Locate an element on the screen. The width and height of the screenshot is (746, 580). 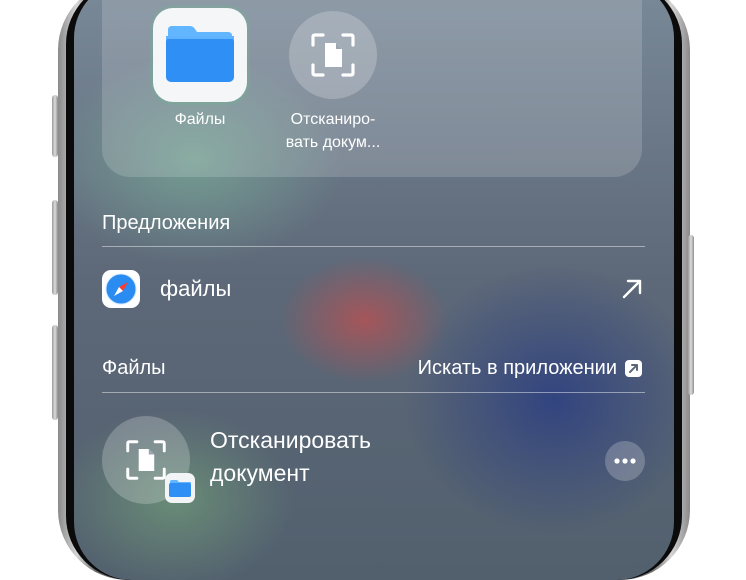
safari-icon is located at coordinates (121, 289).